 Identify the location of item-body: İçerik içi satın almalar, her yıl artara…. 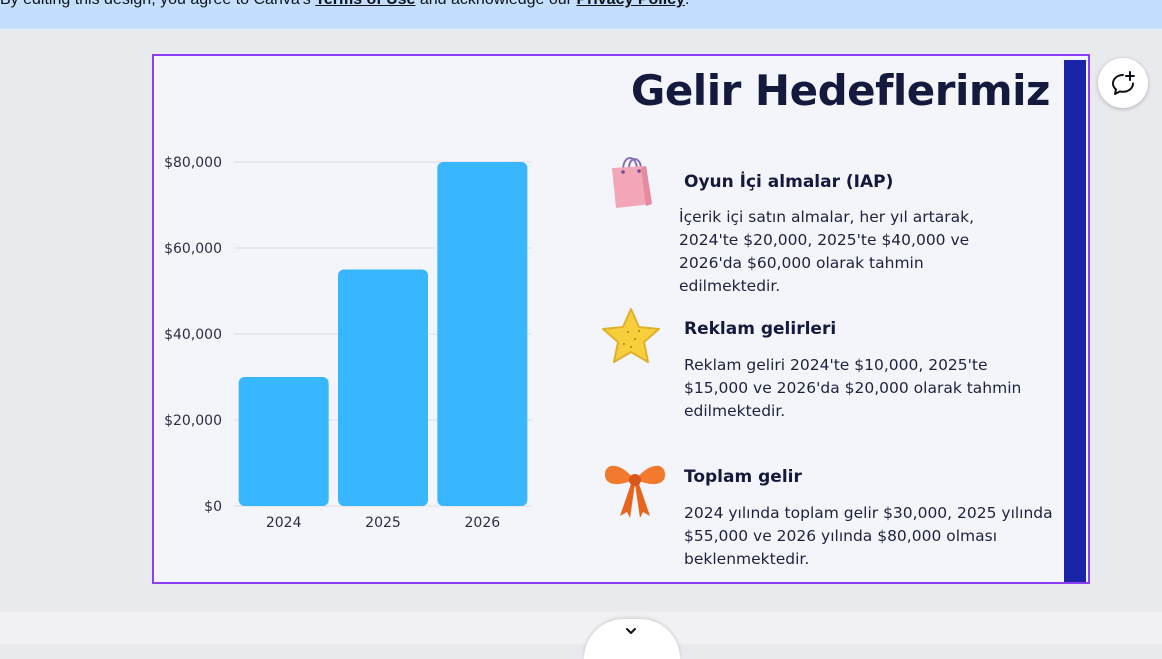
(844, 252).